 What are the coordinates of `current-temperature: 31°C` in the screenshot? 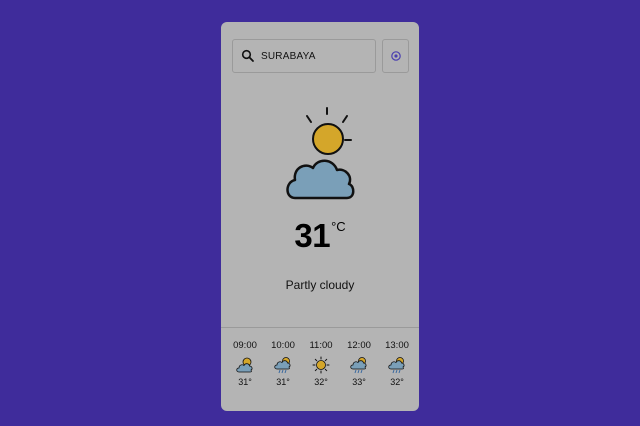 It's located at (320, 236).